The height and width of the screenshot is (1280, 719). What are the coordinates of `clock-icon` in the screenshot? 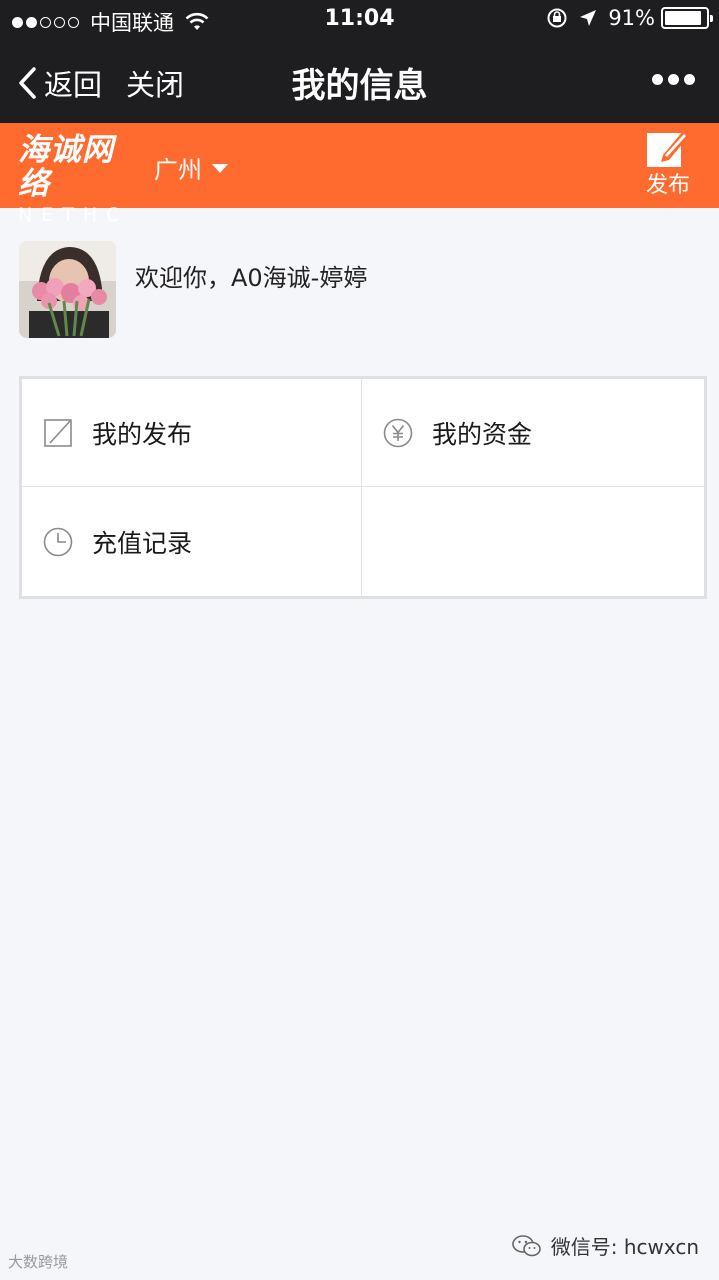 It's located at (58, 541).